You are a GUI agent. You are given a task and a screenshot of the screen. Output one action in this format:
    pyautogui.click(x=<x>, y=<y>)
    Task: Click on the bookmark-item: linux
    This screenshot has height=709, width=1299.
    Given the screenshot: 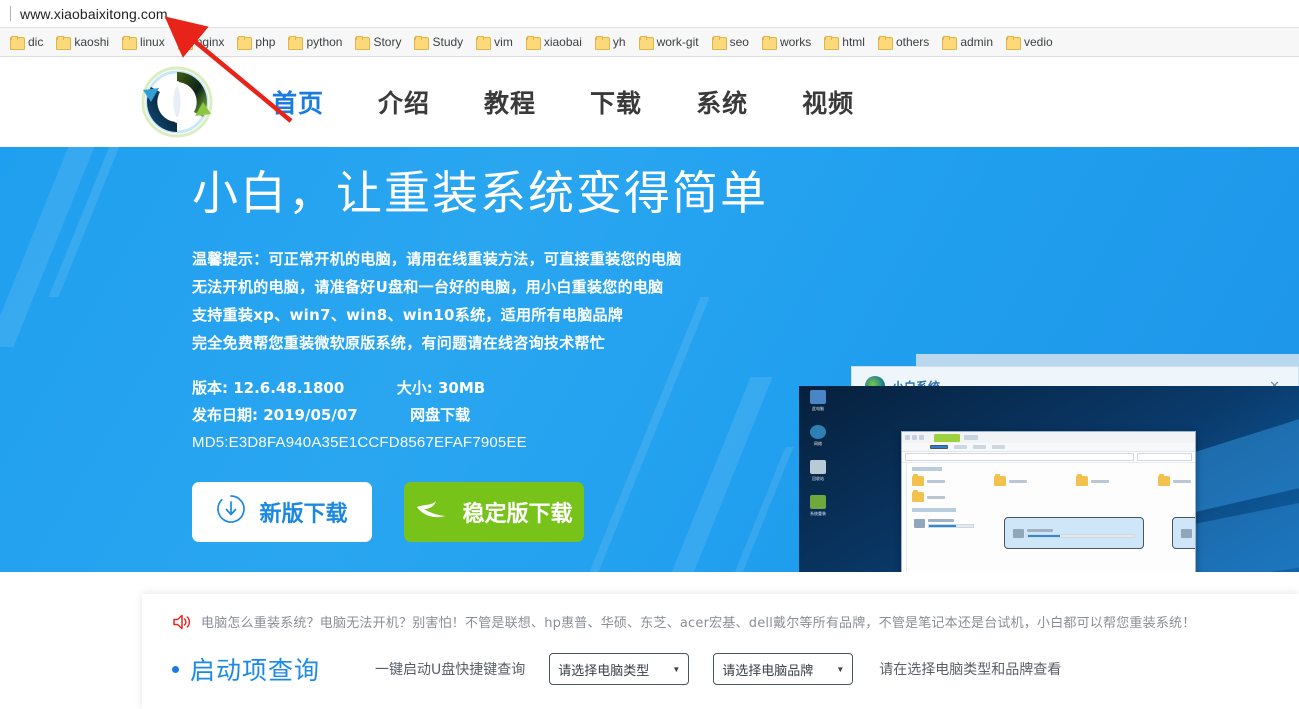 What is the action you would take?
    pyautogui.click(x=144, y=42)
    